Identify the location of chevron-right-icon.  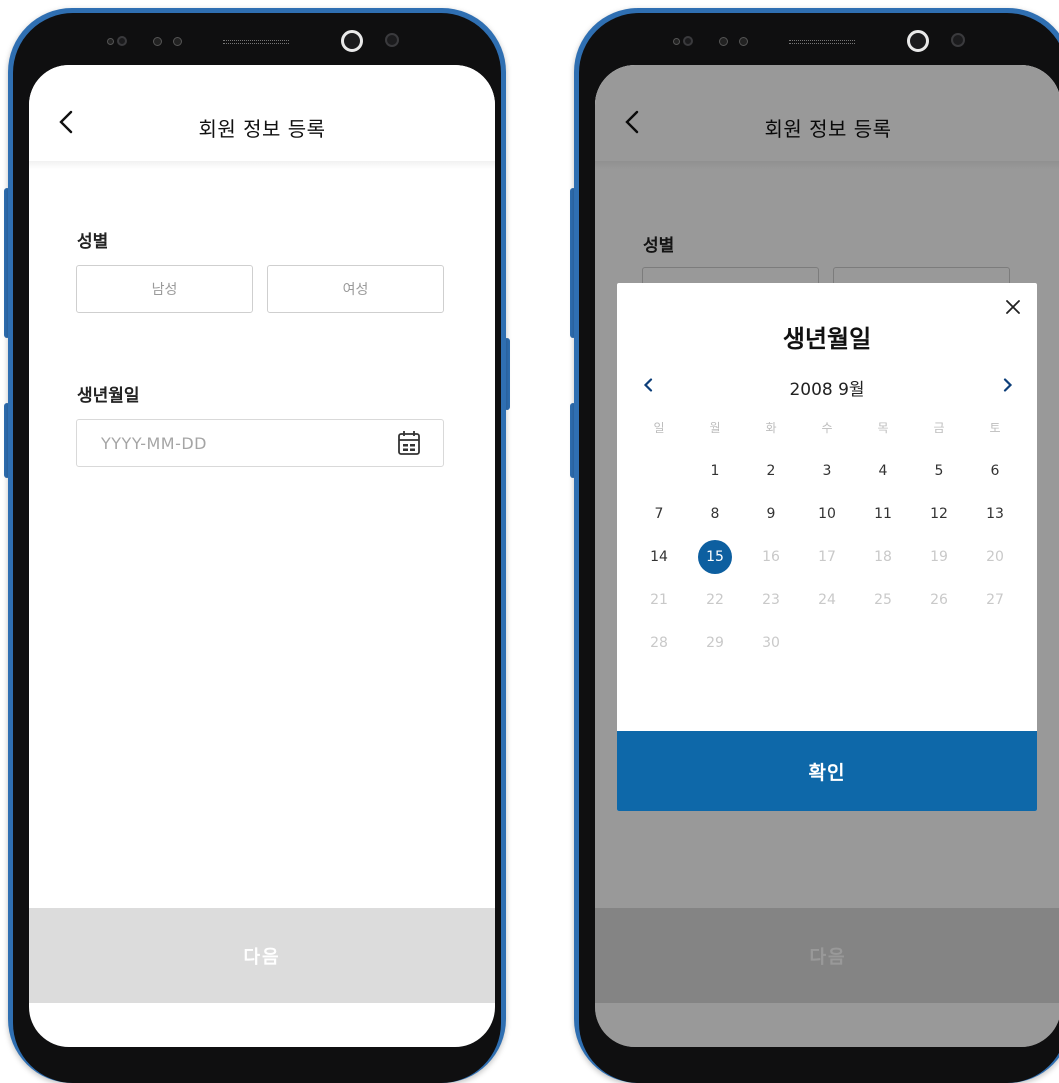
(1008, 385).